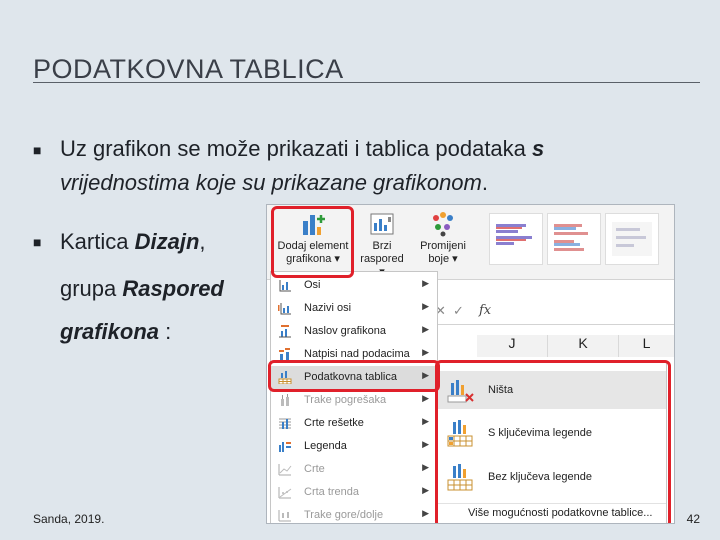  I want to click on bullet-1-s: s, so click(538, 148).